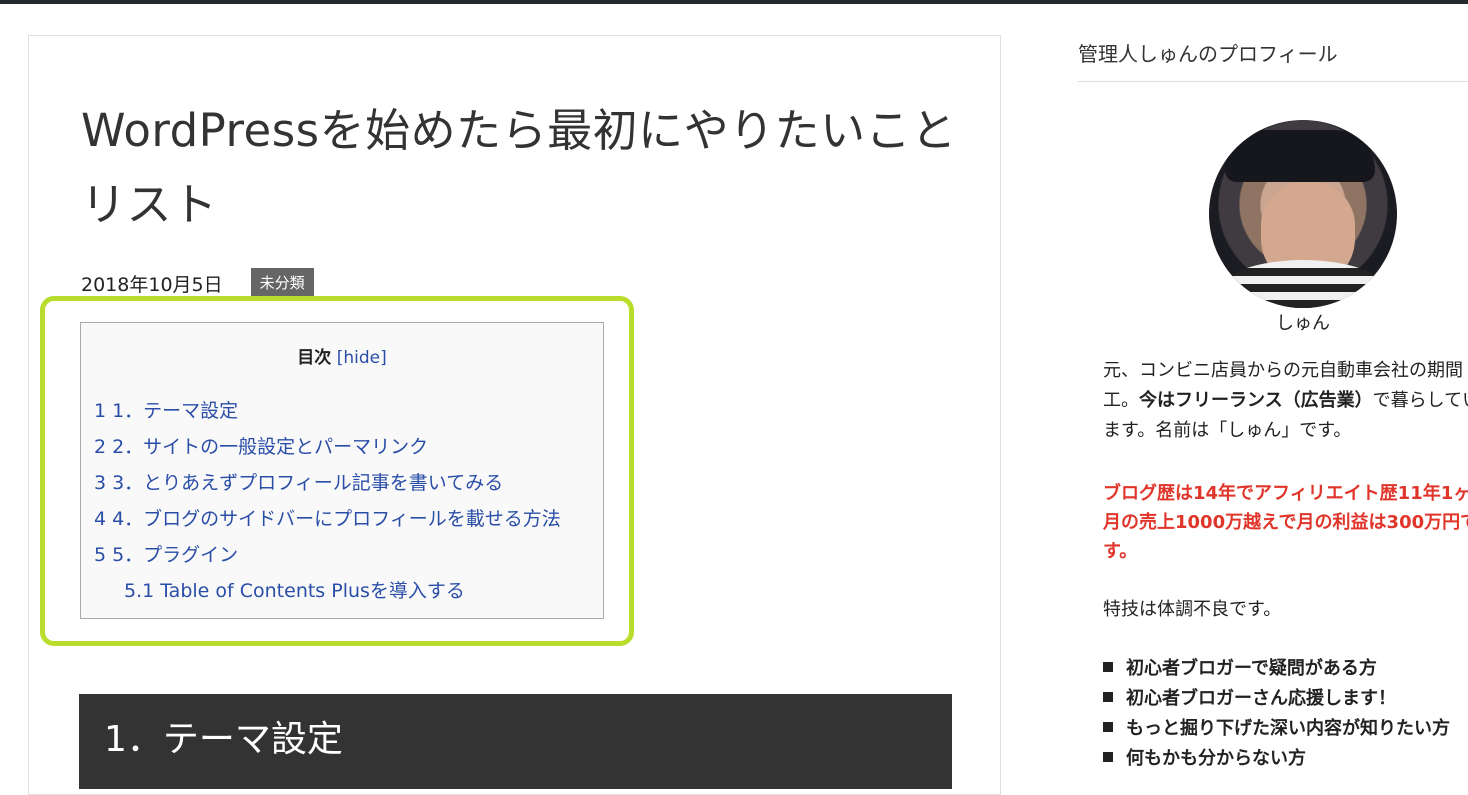 The image size is (1468, 795). Describe the element at coordinates (327, 411) in the screenshot. I see `toc-item-1: 1 1．テーマ設定` at that location.